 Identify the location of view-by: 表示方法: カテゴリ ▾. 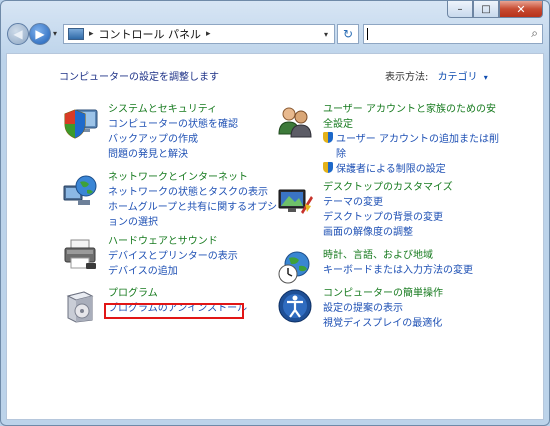
(436, 75).